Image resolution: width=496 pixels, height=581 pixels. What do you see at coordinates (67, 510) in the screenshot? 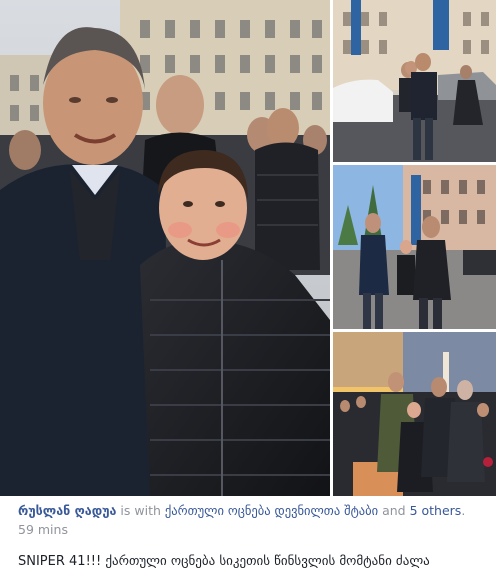
I see `author-name: რუსლან ღადუა` at bounding box center [67, 510].